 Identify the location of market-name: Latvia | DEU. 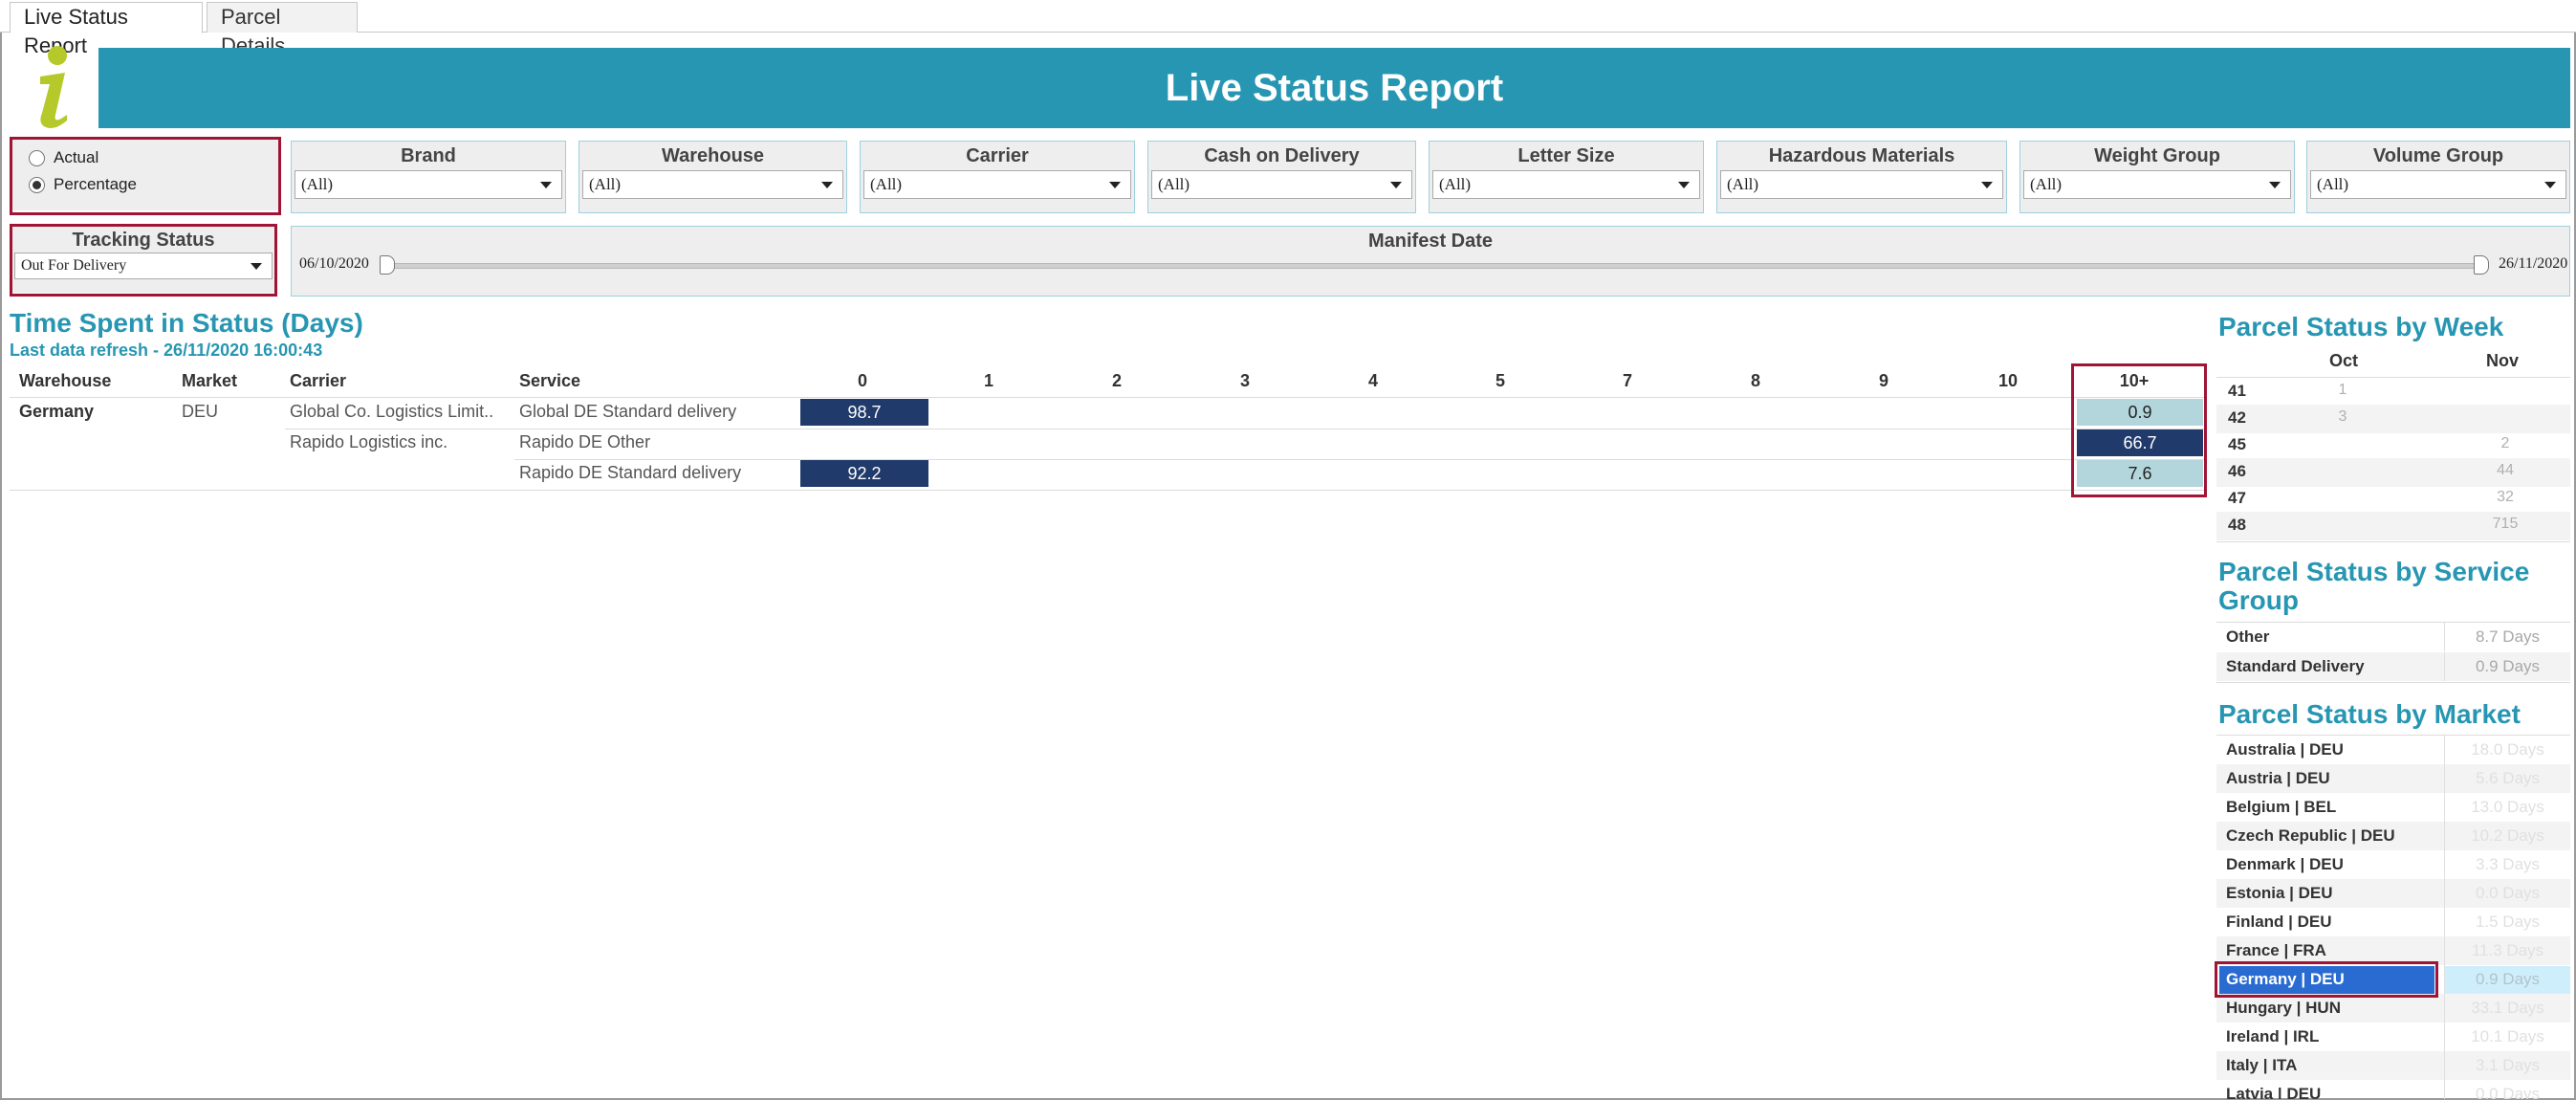
(2274, 1092).